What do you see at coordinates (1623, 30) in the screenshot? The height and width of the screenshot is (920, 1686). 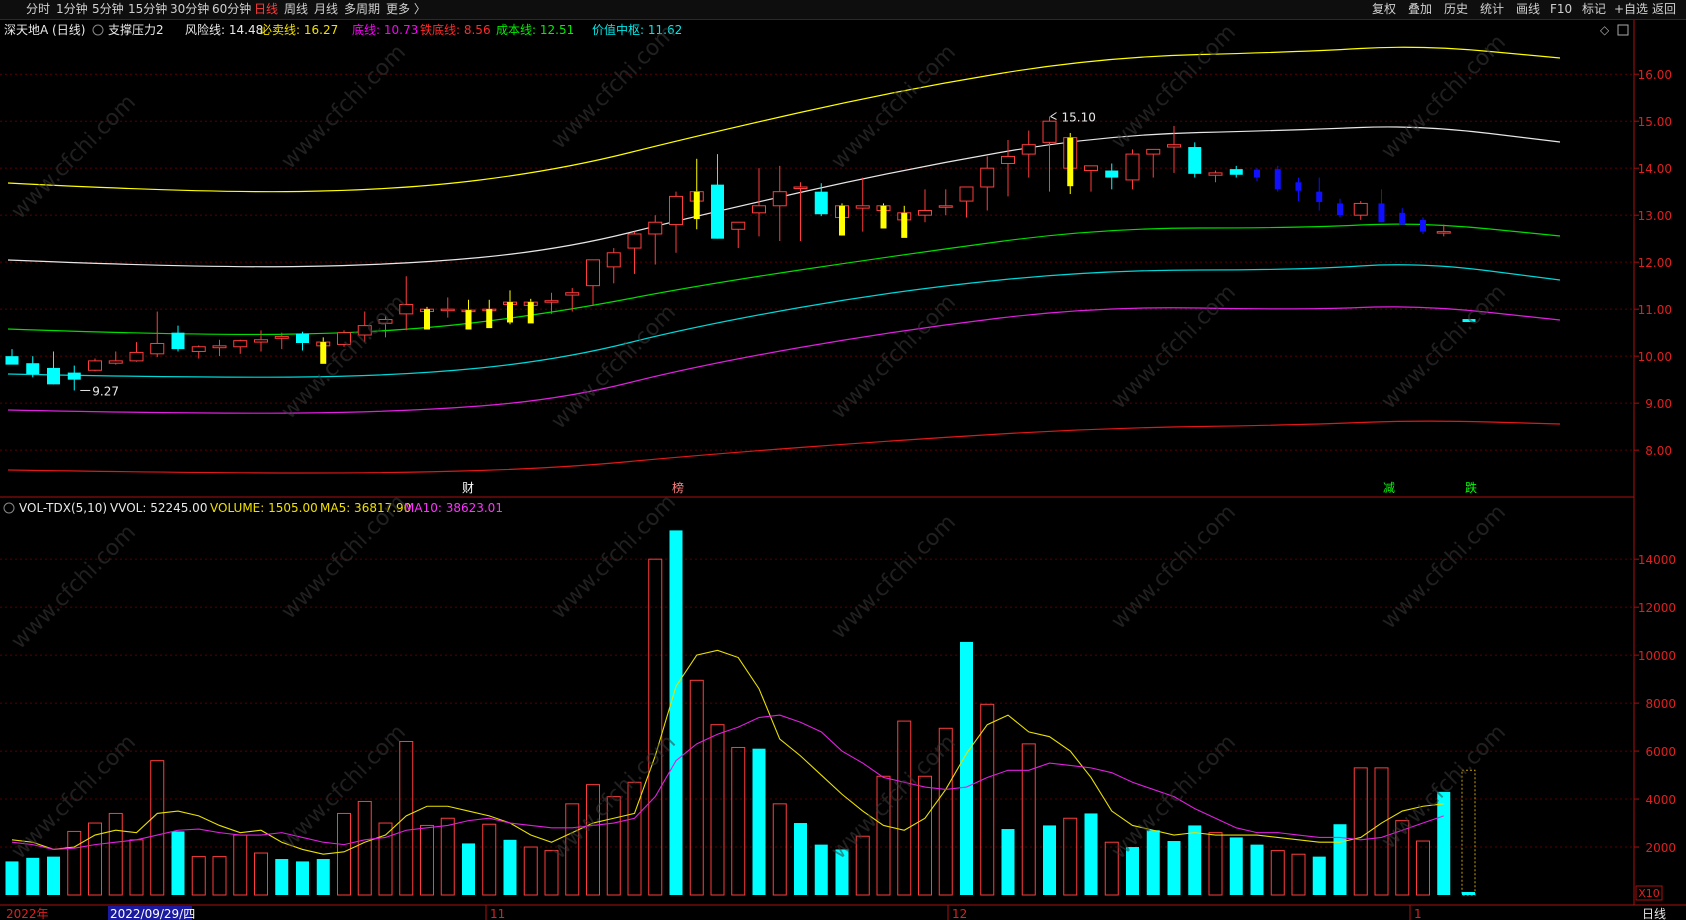 I see `window-icon` at bounding box center [1623, 30].